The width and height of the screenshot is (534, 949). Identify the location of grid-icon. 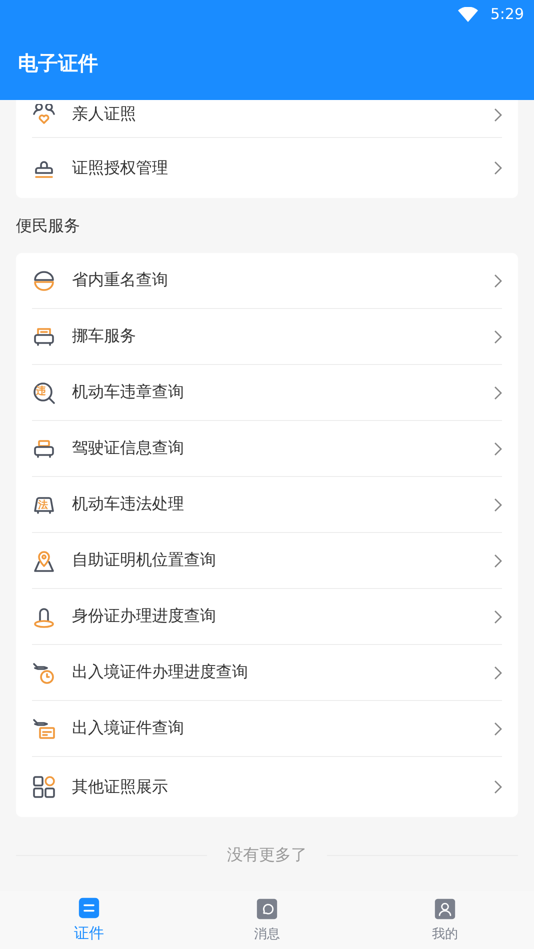
(44, 787).